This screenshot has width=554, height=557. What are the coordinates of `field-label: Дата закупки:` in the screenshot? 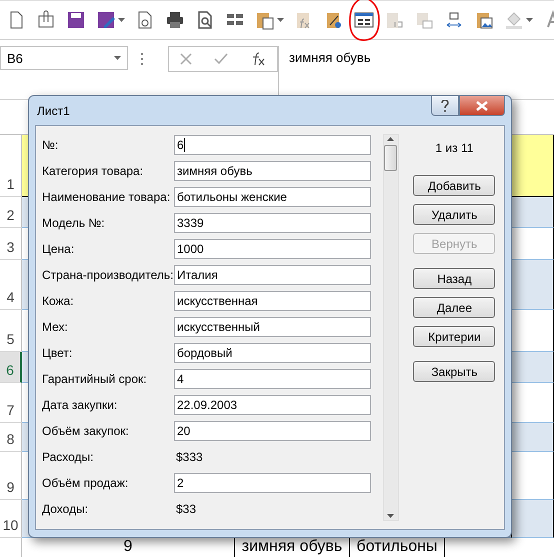 It's located at (80, 405).